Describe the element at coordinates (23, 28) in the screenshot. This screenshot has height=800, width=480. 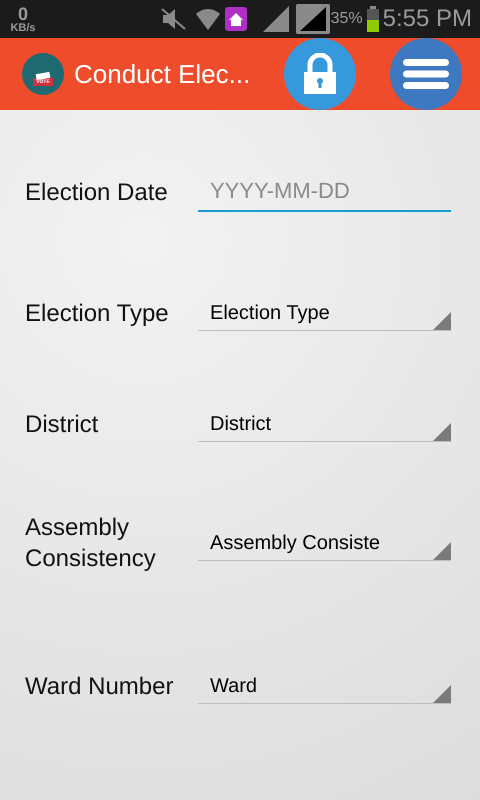
I see `speed-unit: KB/s` at that location.